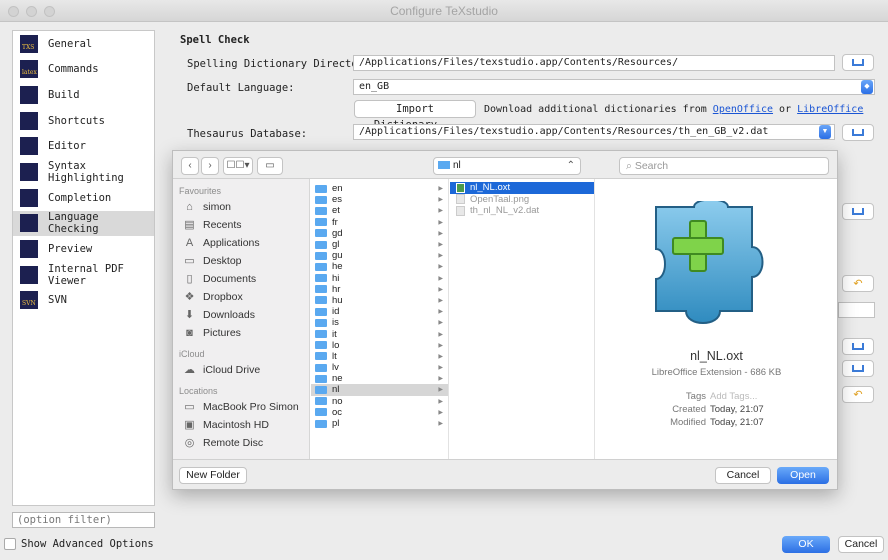  What do you see at coordinates (241, 243) in the screenshot?
I see `fav-applications: A Applications` at bounding box center [241, 243].